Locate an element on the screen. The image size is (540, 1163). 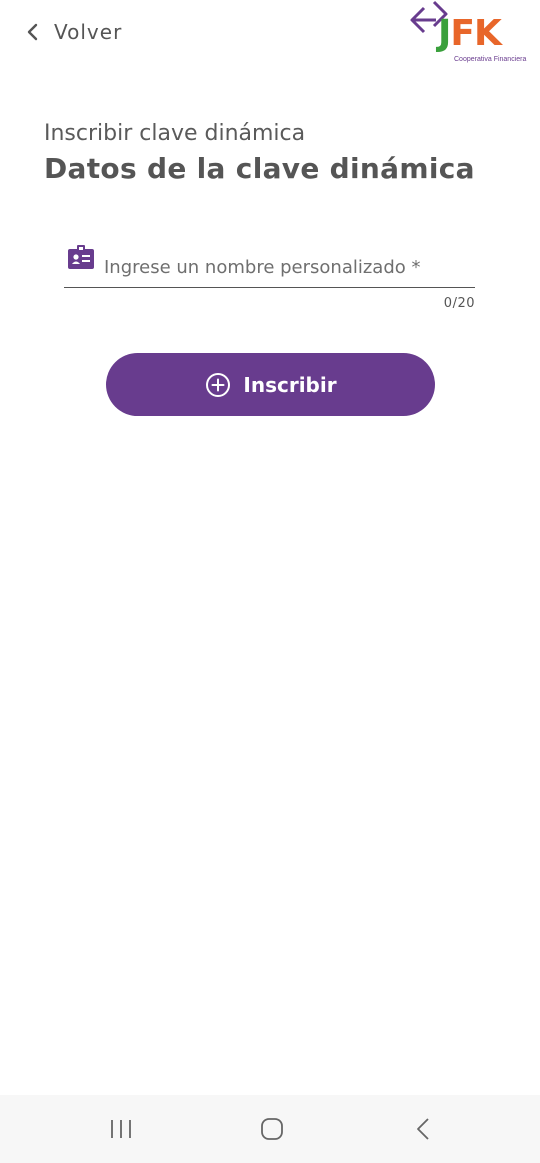
logo-wordmark: JFK is located at coordinates (470, 33).